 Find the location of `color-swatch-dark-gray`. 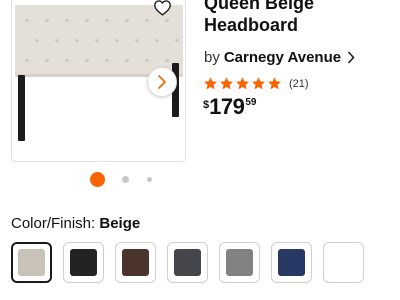

color-swatch-dark-gray is located at coordinates (187, 262).